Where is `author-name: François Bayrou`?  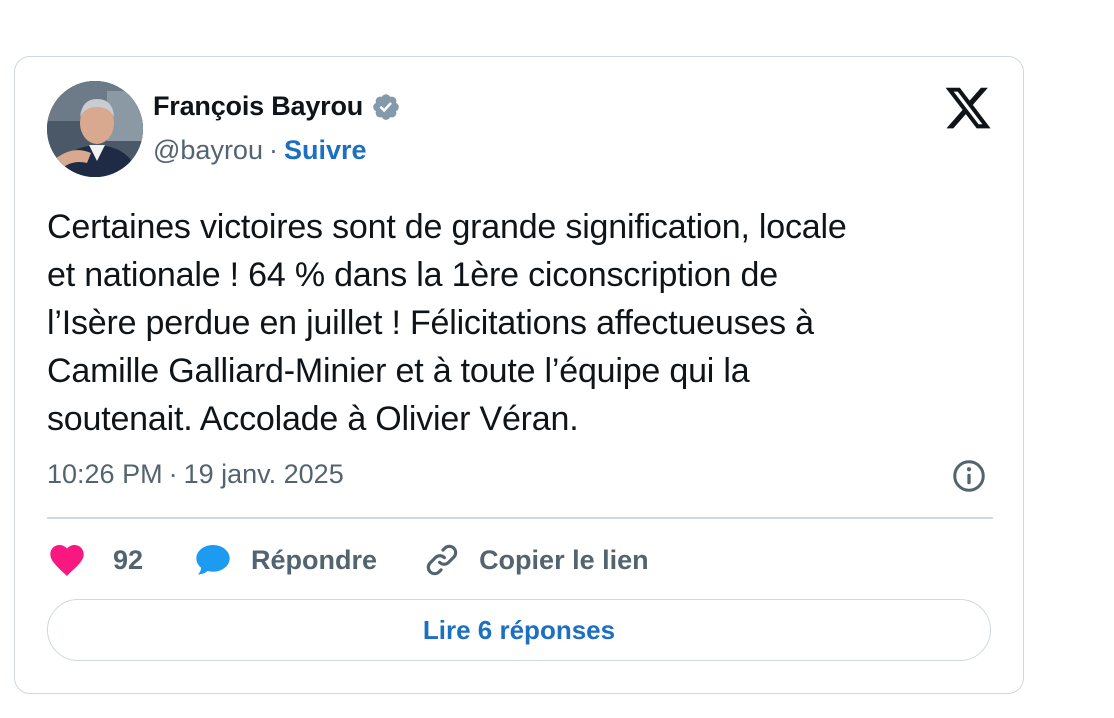
author-name: François Bayrou is located at coordinates (258, 106).